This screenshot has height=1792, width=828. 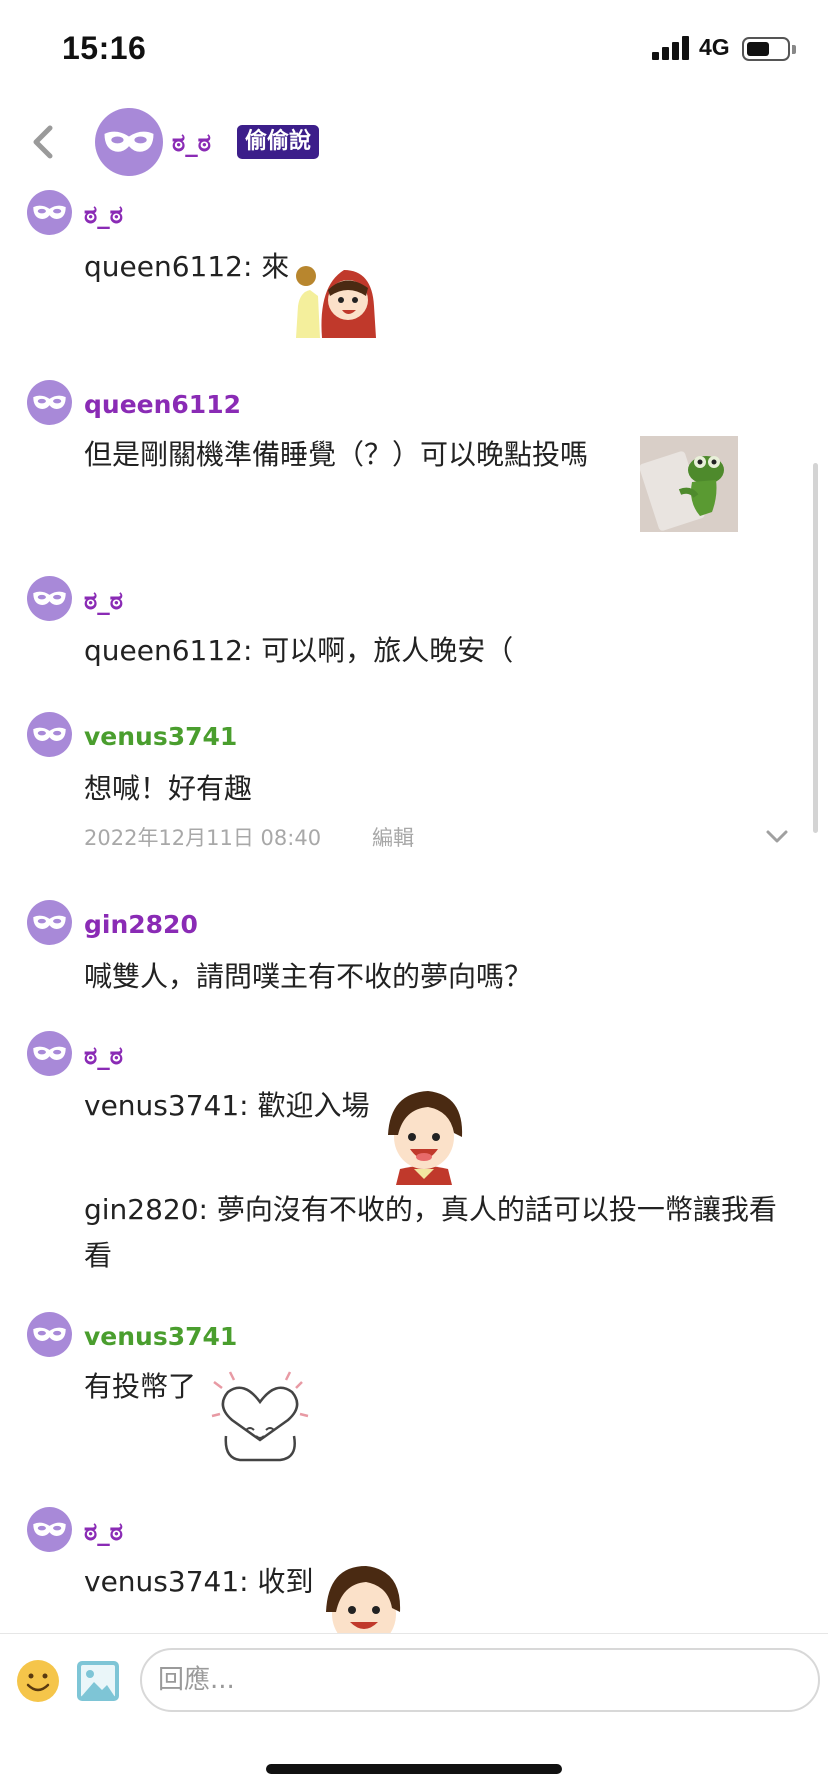 What do you see at coordinates (758, 49) in the screenshot?
I see `battery-level-fill` at bounding box center [758, 49].